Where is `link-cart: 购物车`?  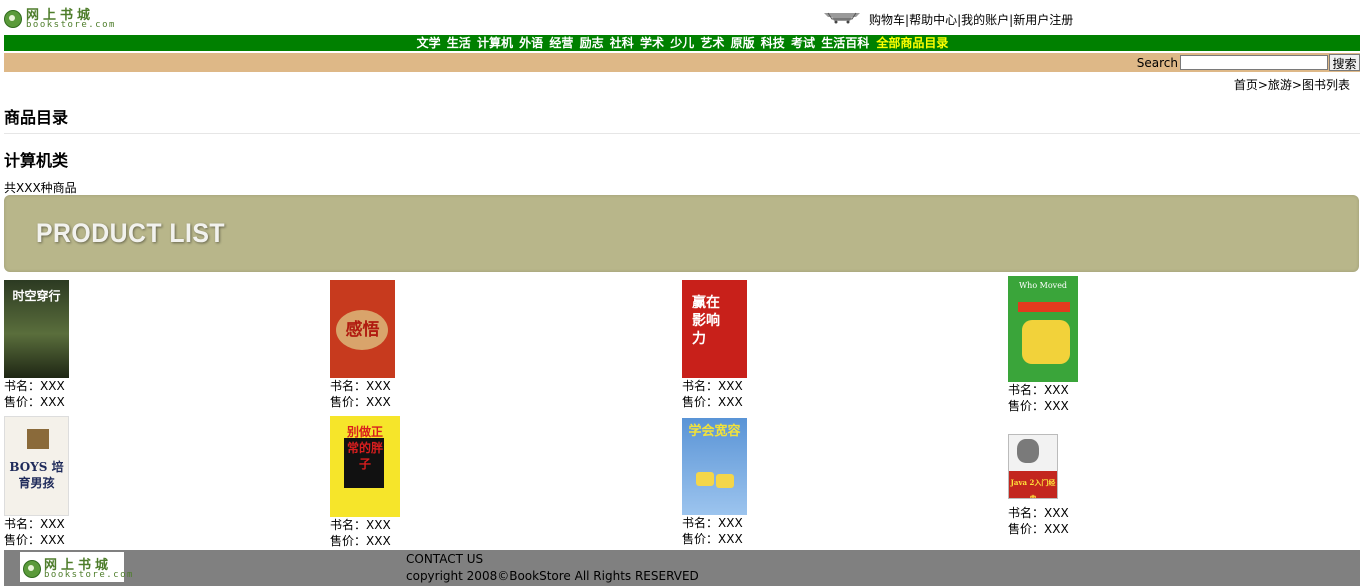
link-cart: 购物车 is located at coordinates (887, 20).